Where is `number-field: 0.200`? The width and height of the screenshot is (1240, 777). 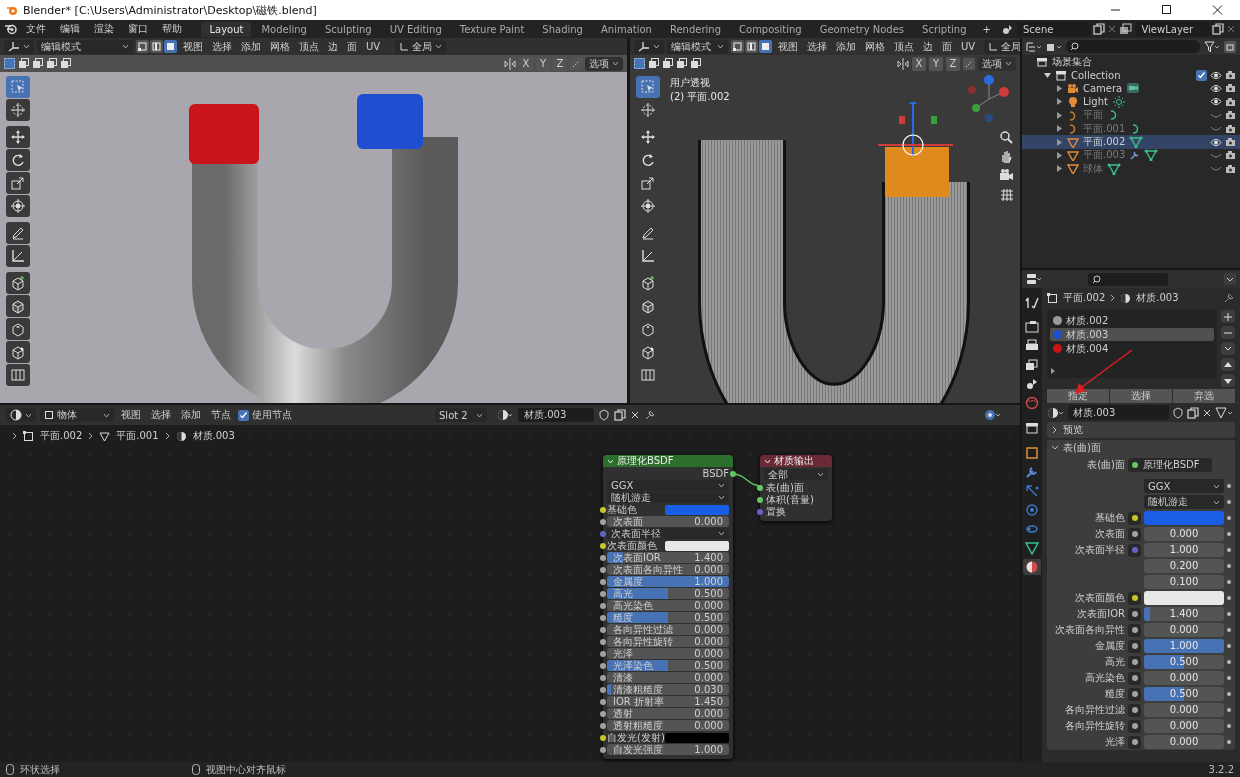
number-field: 0.200 is located at coordinates (1184, 566).